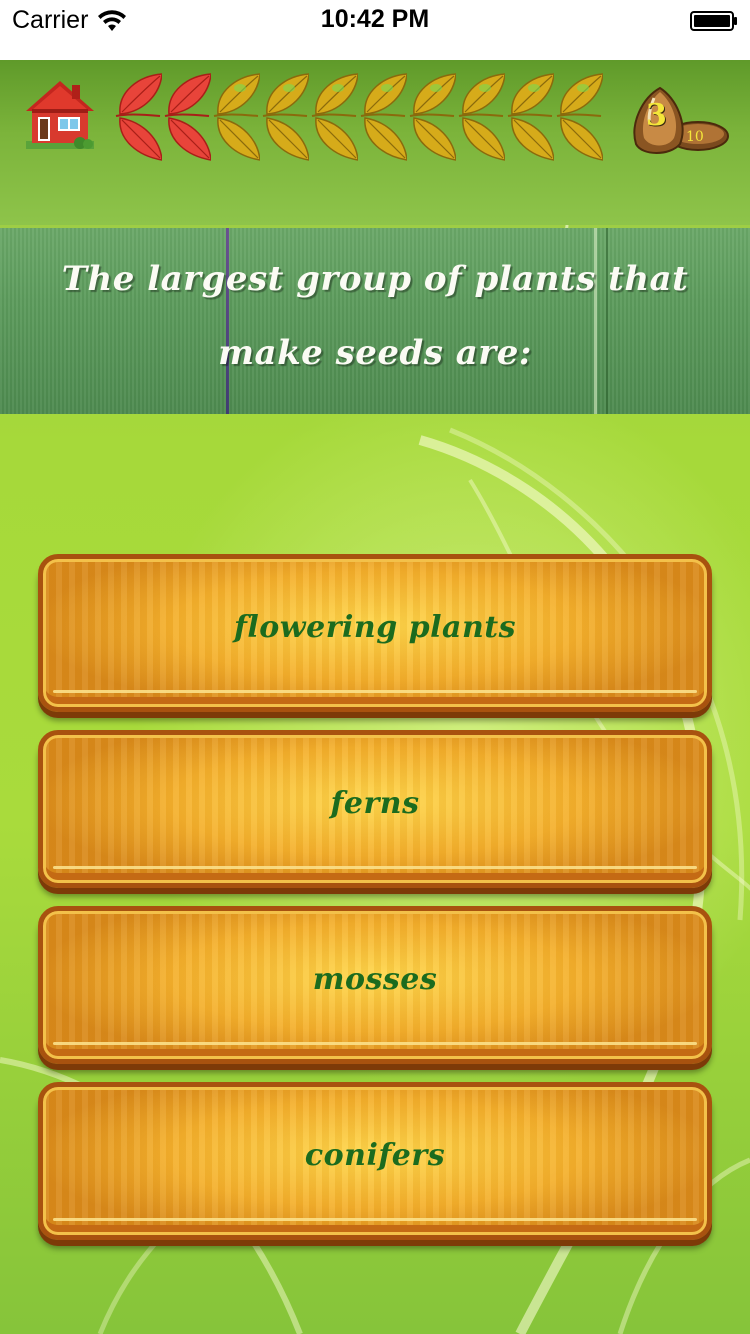  Describe the element at coordinates (60, 115) in the screenshot. I see `house-icon` at that location.